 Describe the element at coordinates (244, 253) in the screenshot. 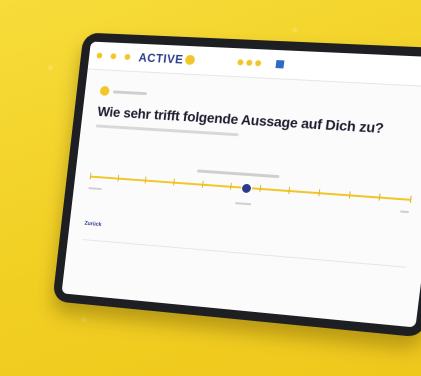

I see `divider` at that location.